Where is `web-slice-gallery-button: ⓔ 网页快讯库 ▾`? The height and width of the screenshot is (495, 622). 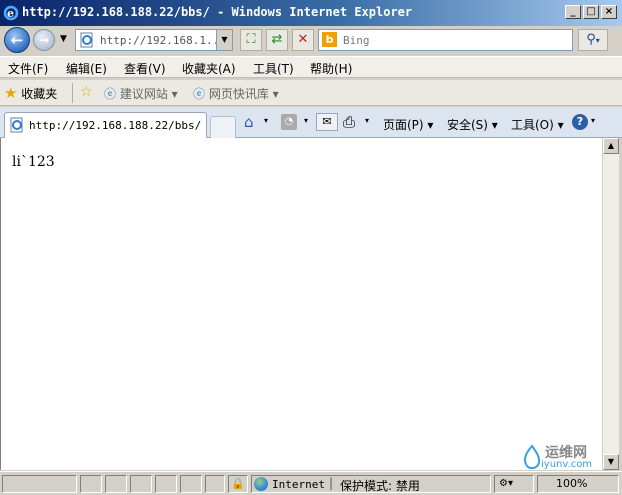 web-slice-gallery-button: ⓔ 网页快讯库 ▾ is located at coordinates (236, 93).